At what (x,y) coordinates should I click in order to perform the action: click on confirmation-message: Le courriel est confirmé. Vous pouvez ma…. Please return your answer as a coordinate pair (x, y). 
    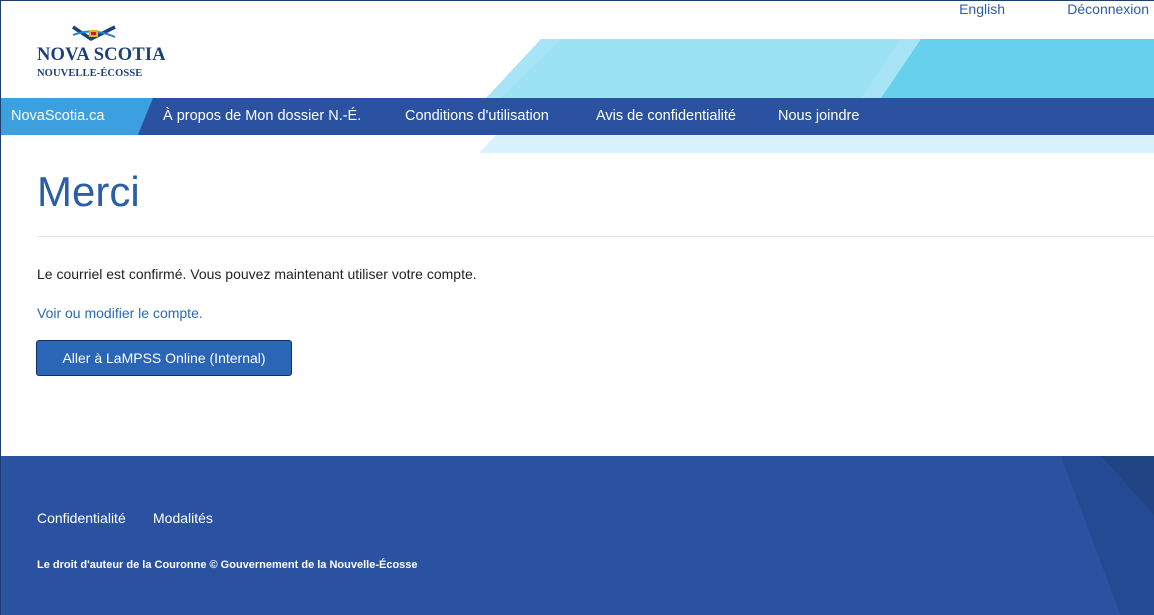
    Looking at the image, I should click on (257, 274).